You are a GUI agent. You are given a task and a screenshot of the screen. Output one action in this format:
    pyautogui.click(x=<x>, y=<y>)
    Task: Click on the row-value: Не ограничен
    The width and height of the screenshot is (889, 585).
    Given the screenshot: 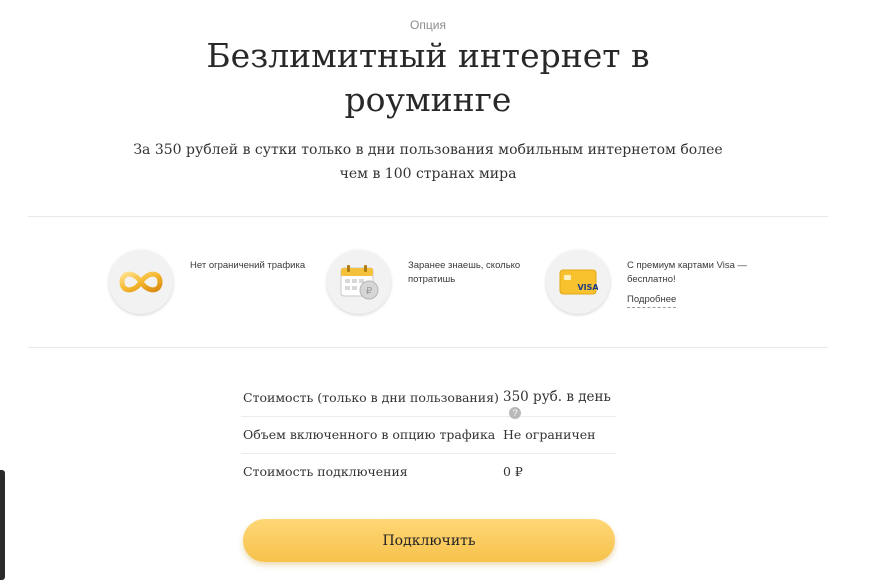 What is the action you would take?
    pyautogui.click(x=549, y=434)
    